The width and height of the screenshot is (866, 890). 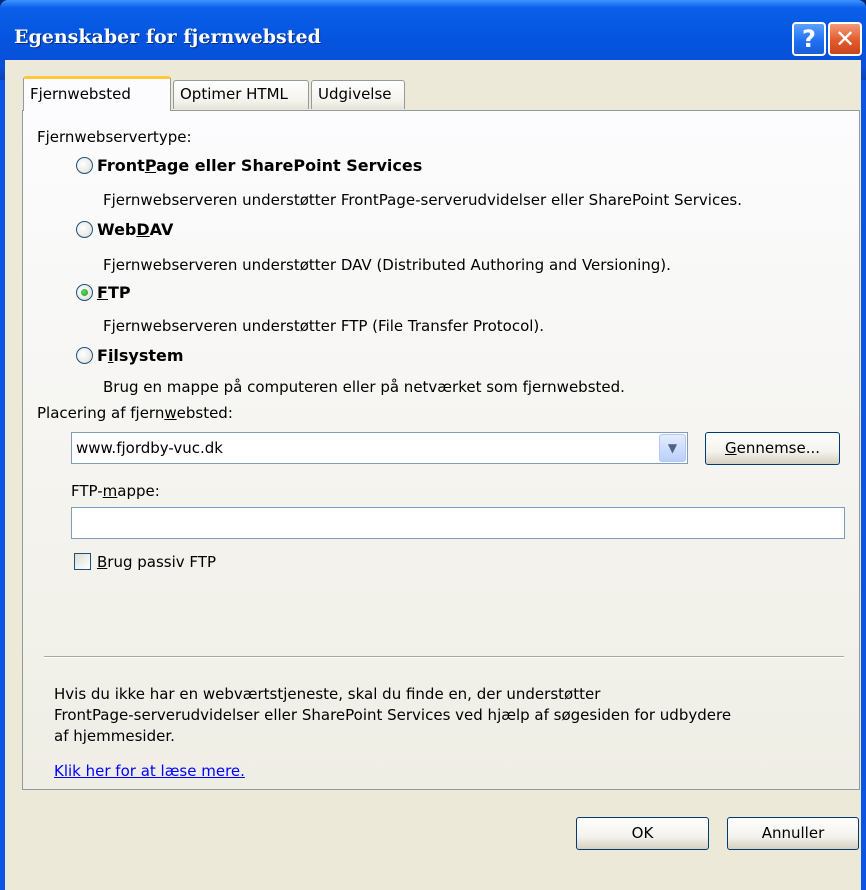 I want to click on radio-frontpage-label: FrontPage eller SharePoint Services, so click(x=259, y=165).